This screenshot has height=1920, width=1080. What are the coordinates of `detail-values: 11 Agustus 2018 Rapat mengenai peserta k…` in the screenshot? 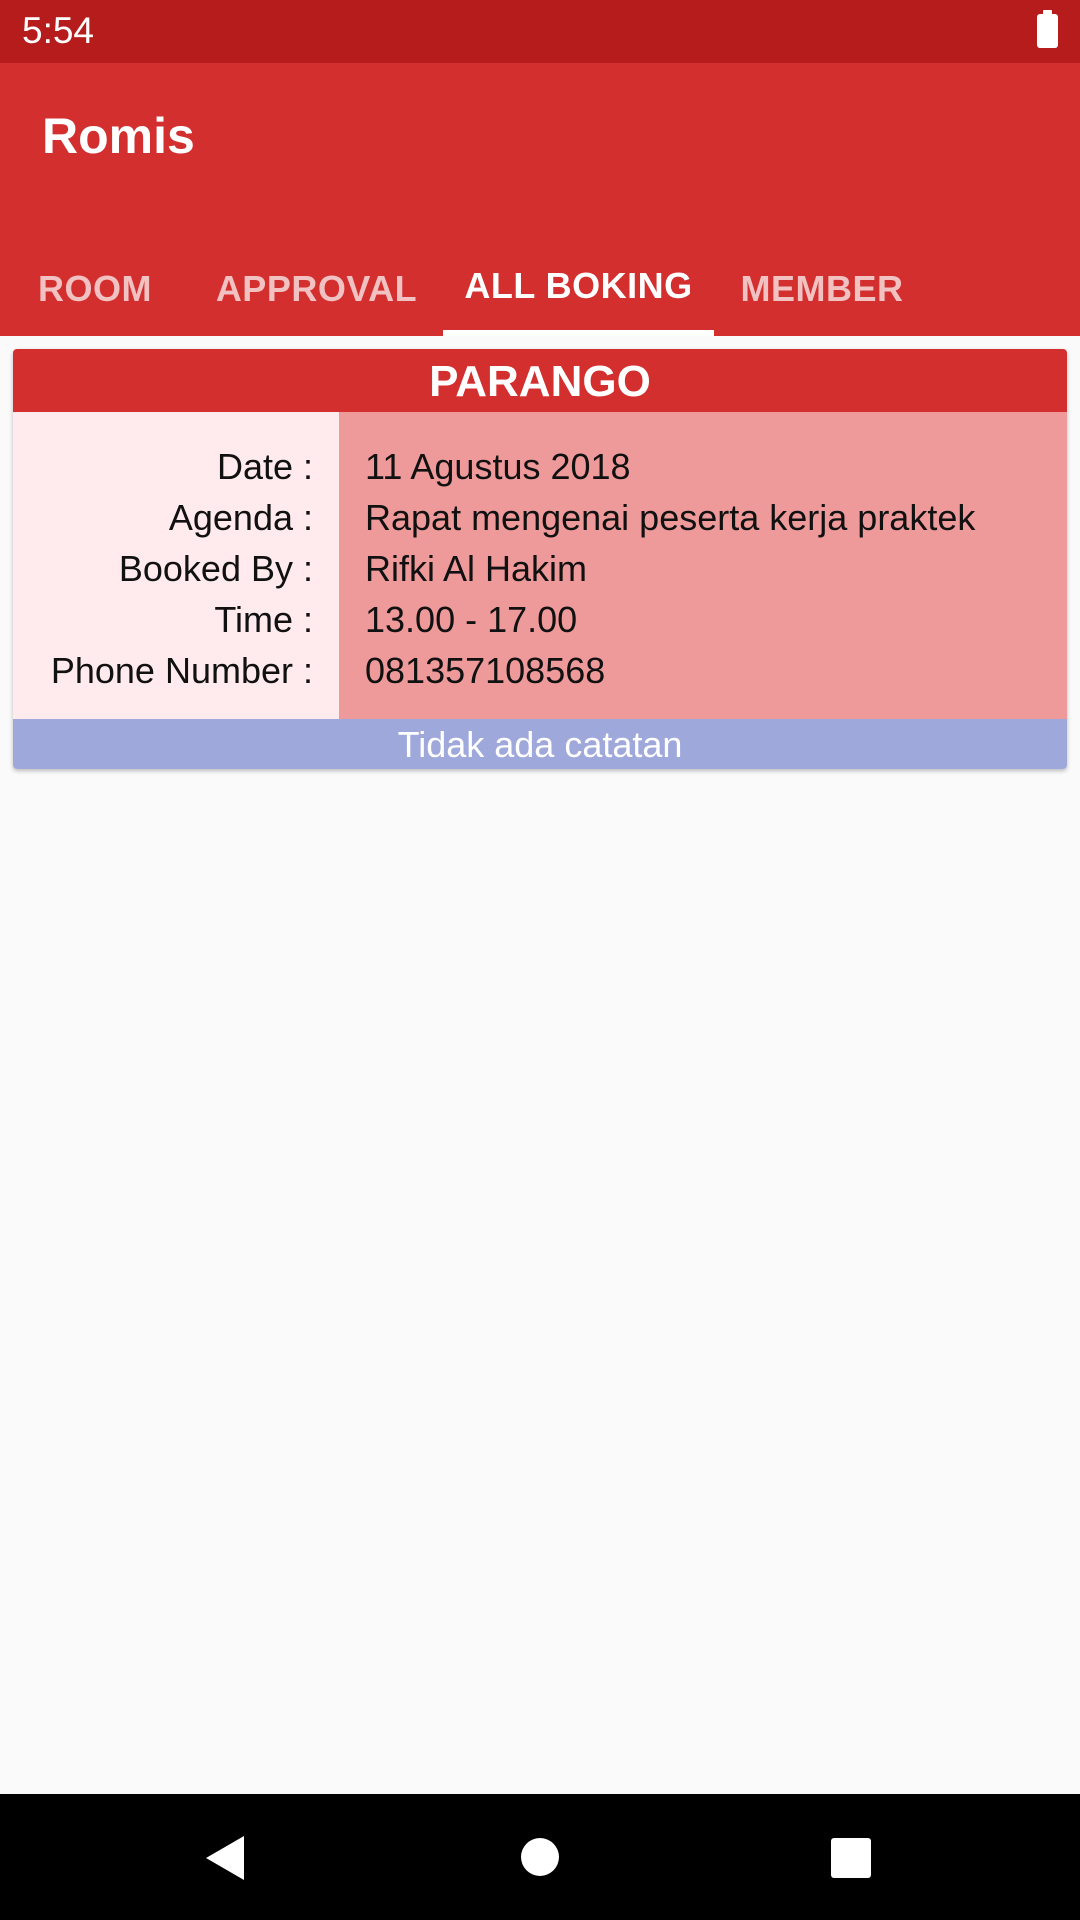 It's located at (703, 565).